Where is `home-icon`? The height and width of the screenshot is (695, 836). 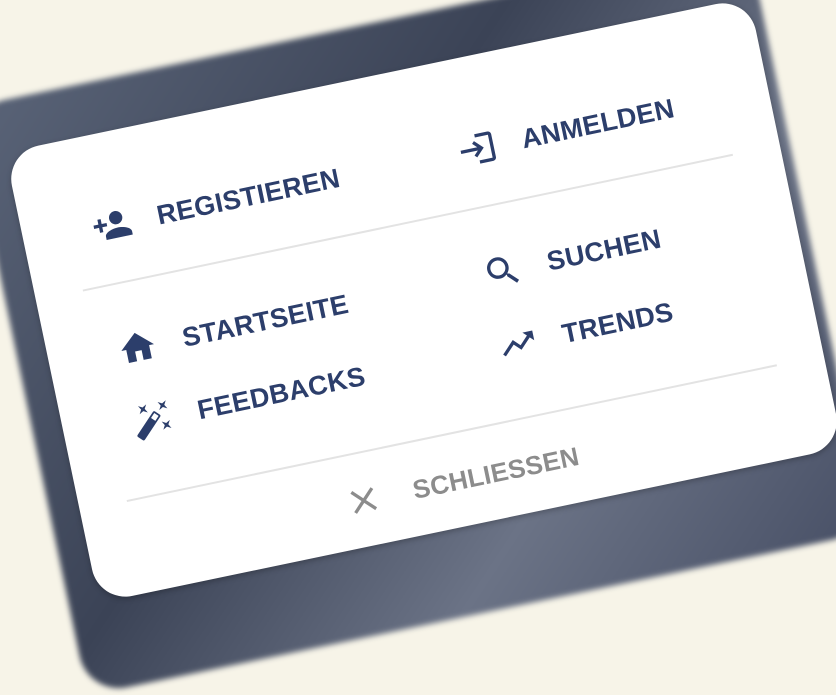 home-icon is located at coordinates (137, 347).